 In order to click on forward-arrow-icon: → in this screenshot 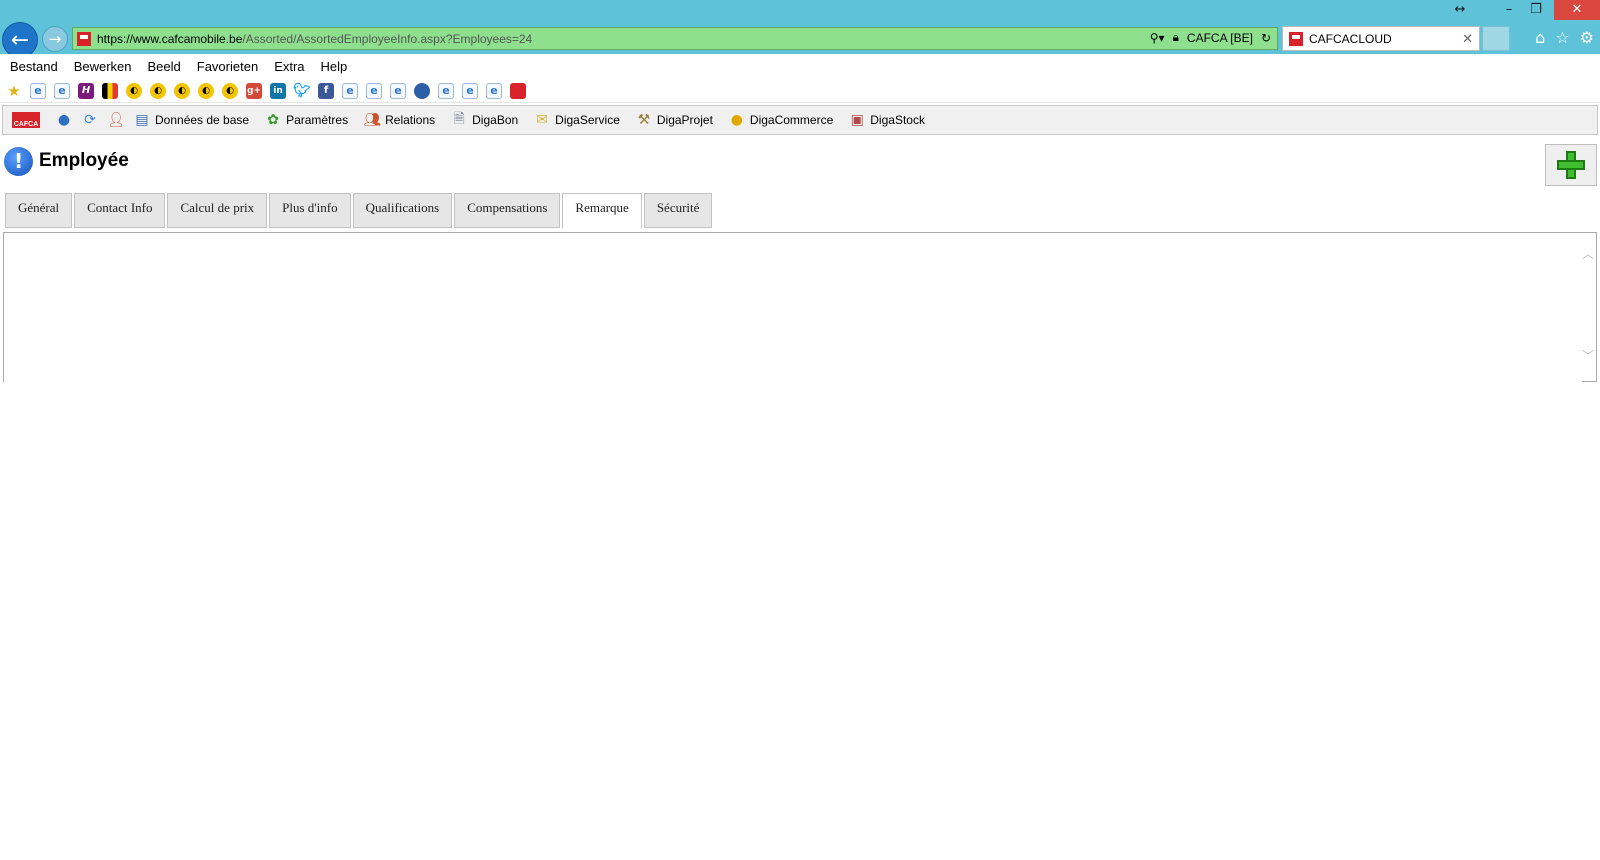, I will do `click(55, 39)`.